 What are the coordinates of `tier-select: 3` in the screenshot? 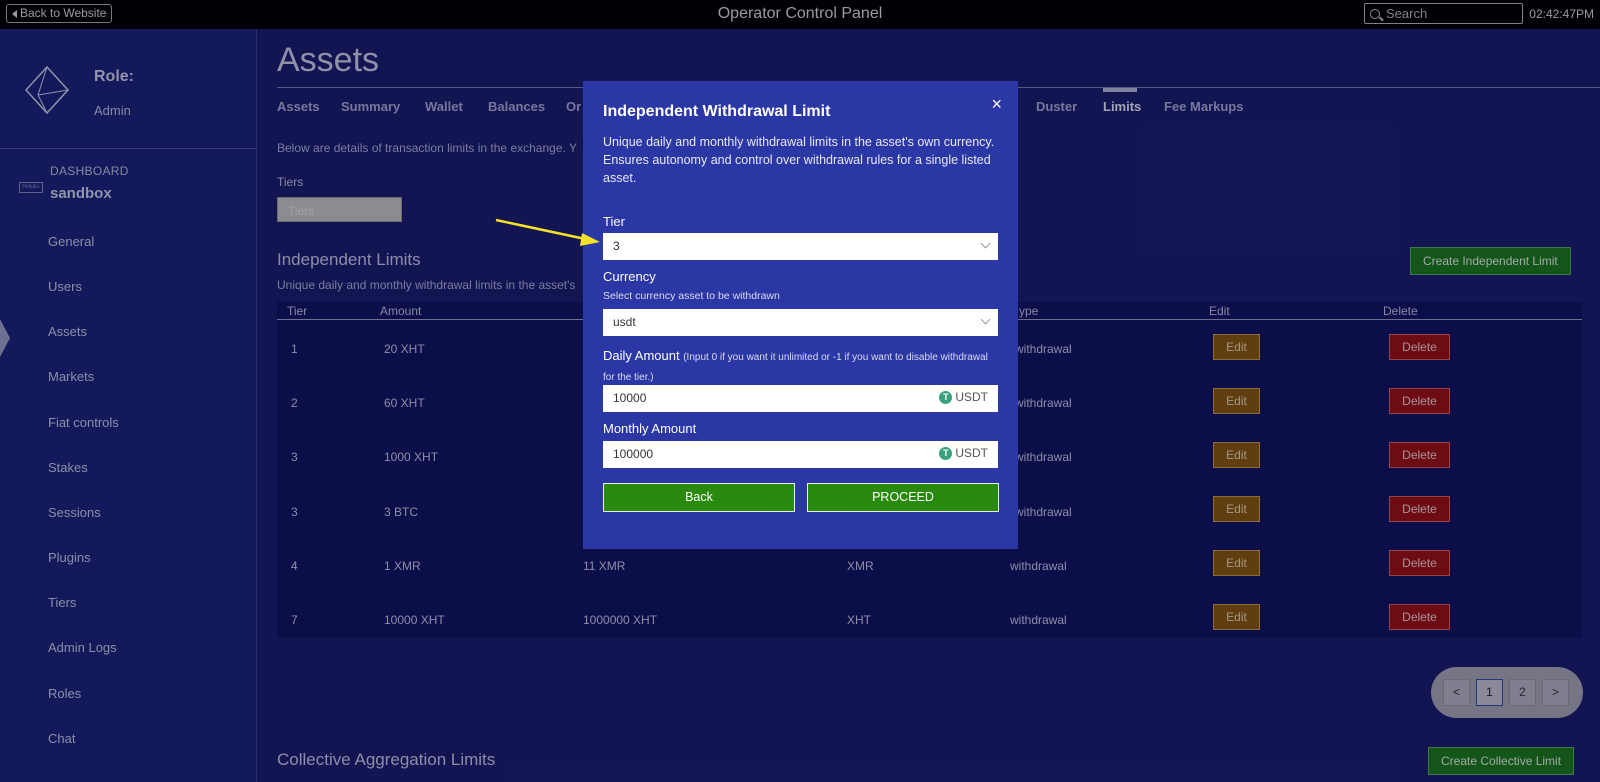 It's located at (800, 246).